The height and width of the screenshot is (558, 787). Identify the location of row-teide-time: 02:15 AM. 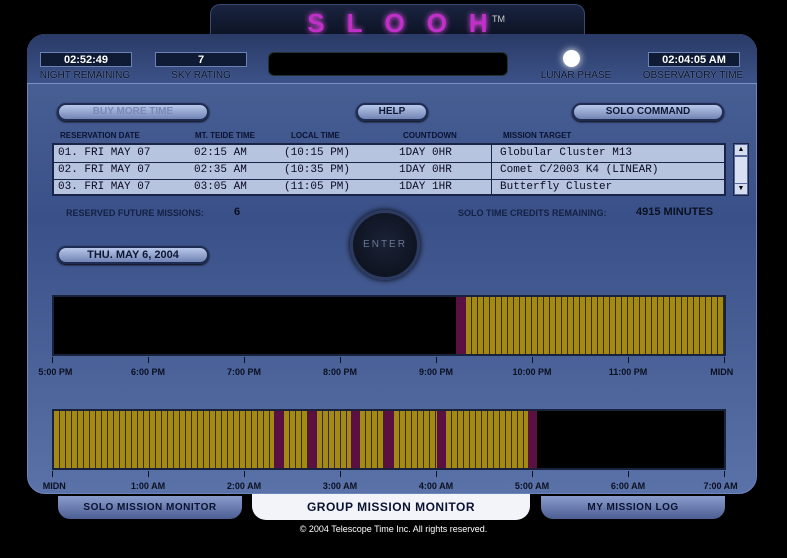
(220, 153).